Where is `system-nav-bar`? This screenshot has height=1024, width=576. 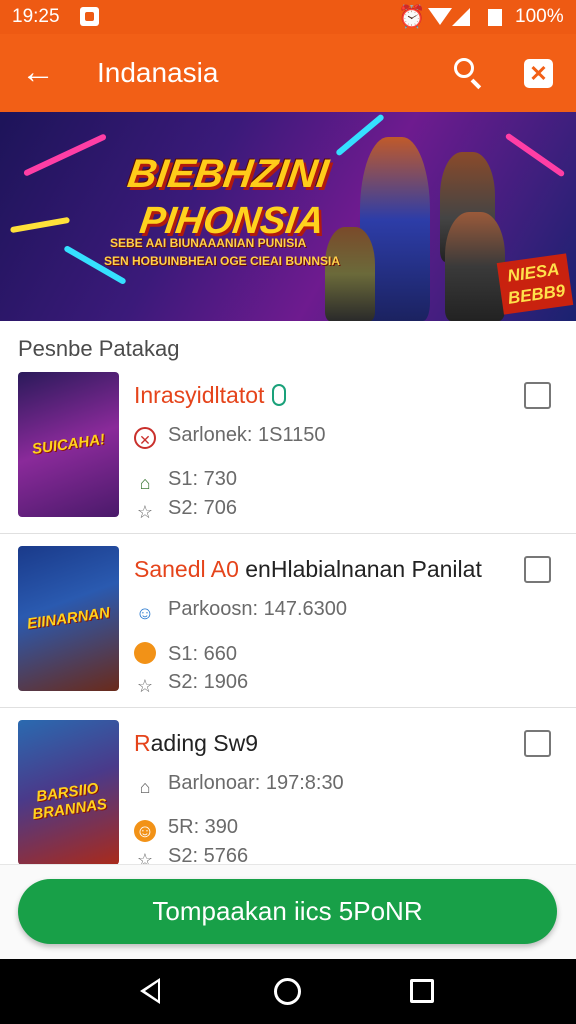 system-nav-bar is located at coordinates (288, 991).